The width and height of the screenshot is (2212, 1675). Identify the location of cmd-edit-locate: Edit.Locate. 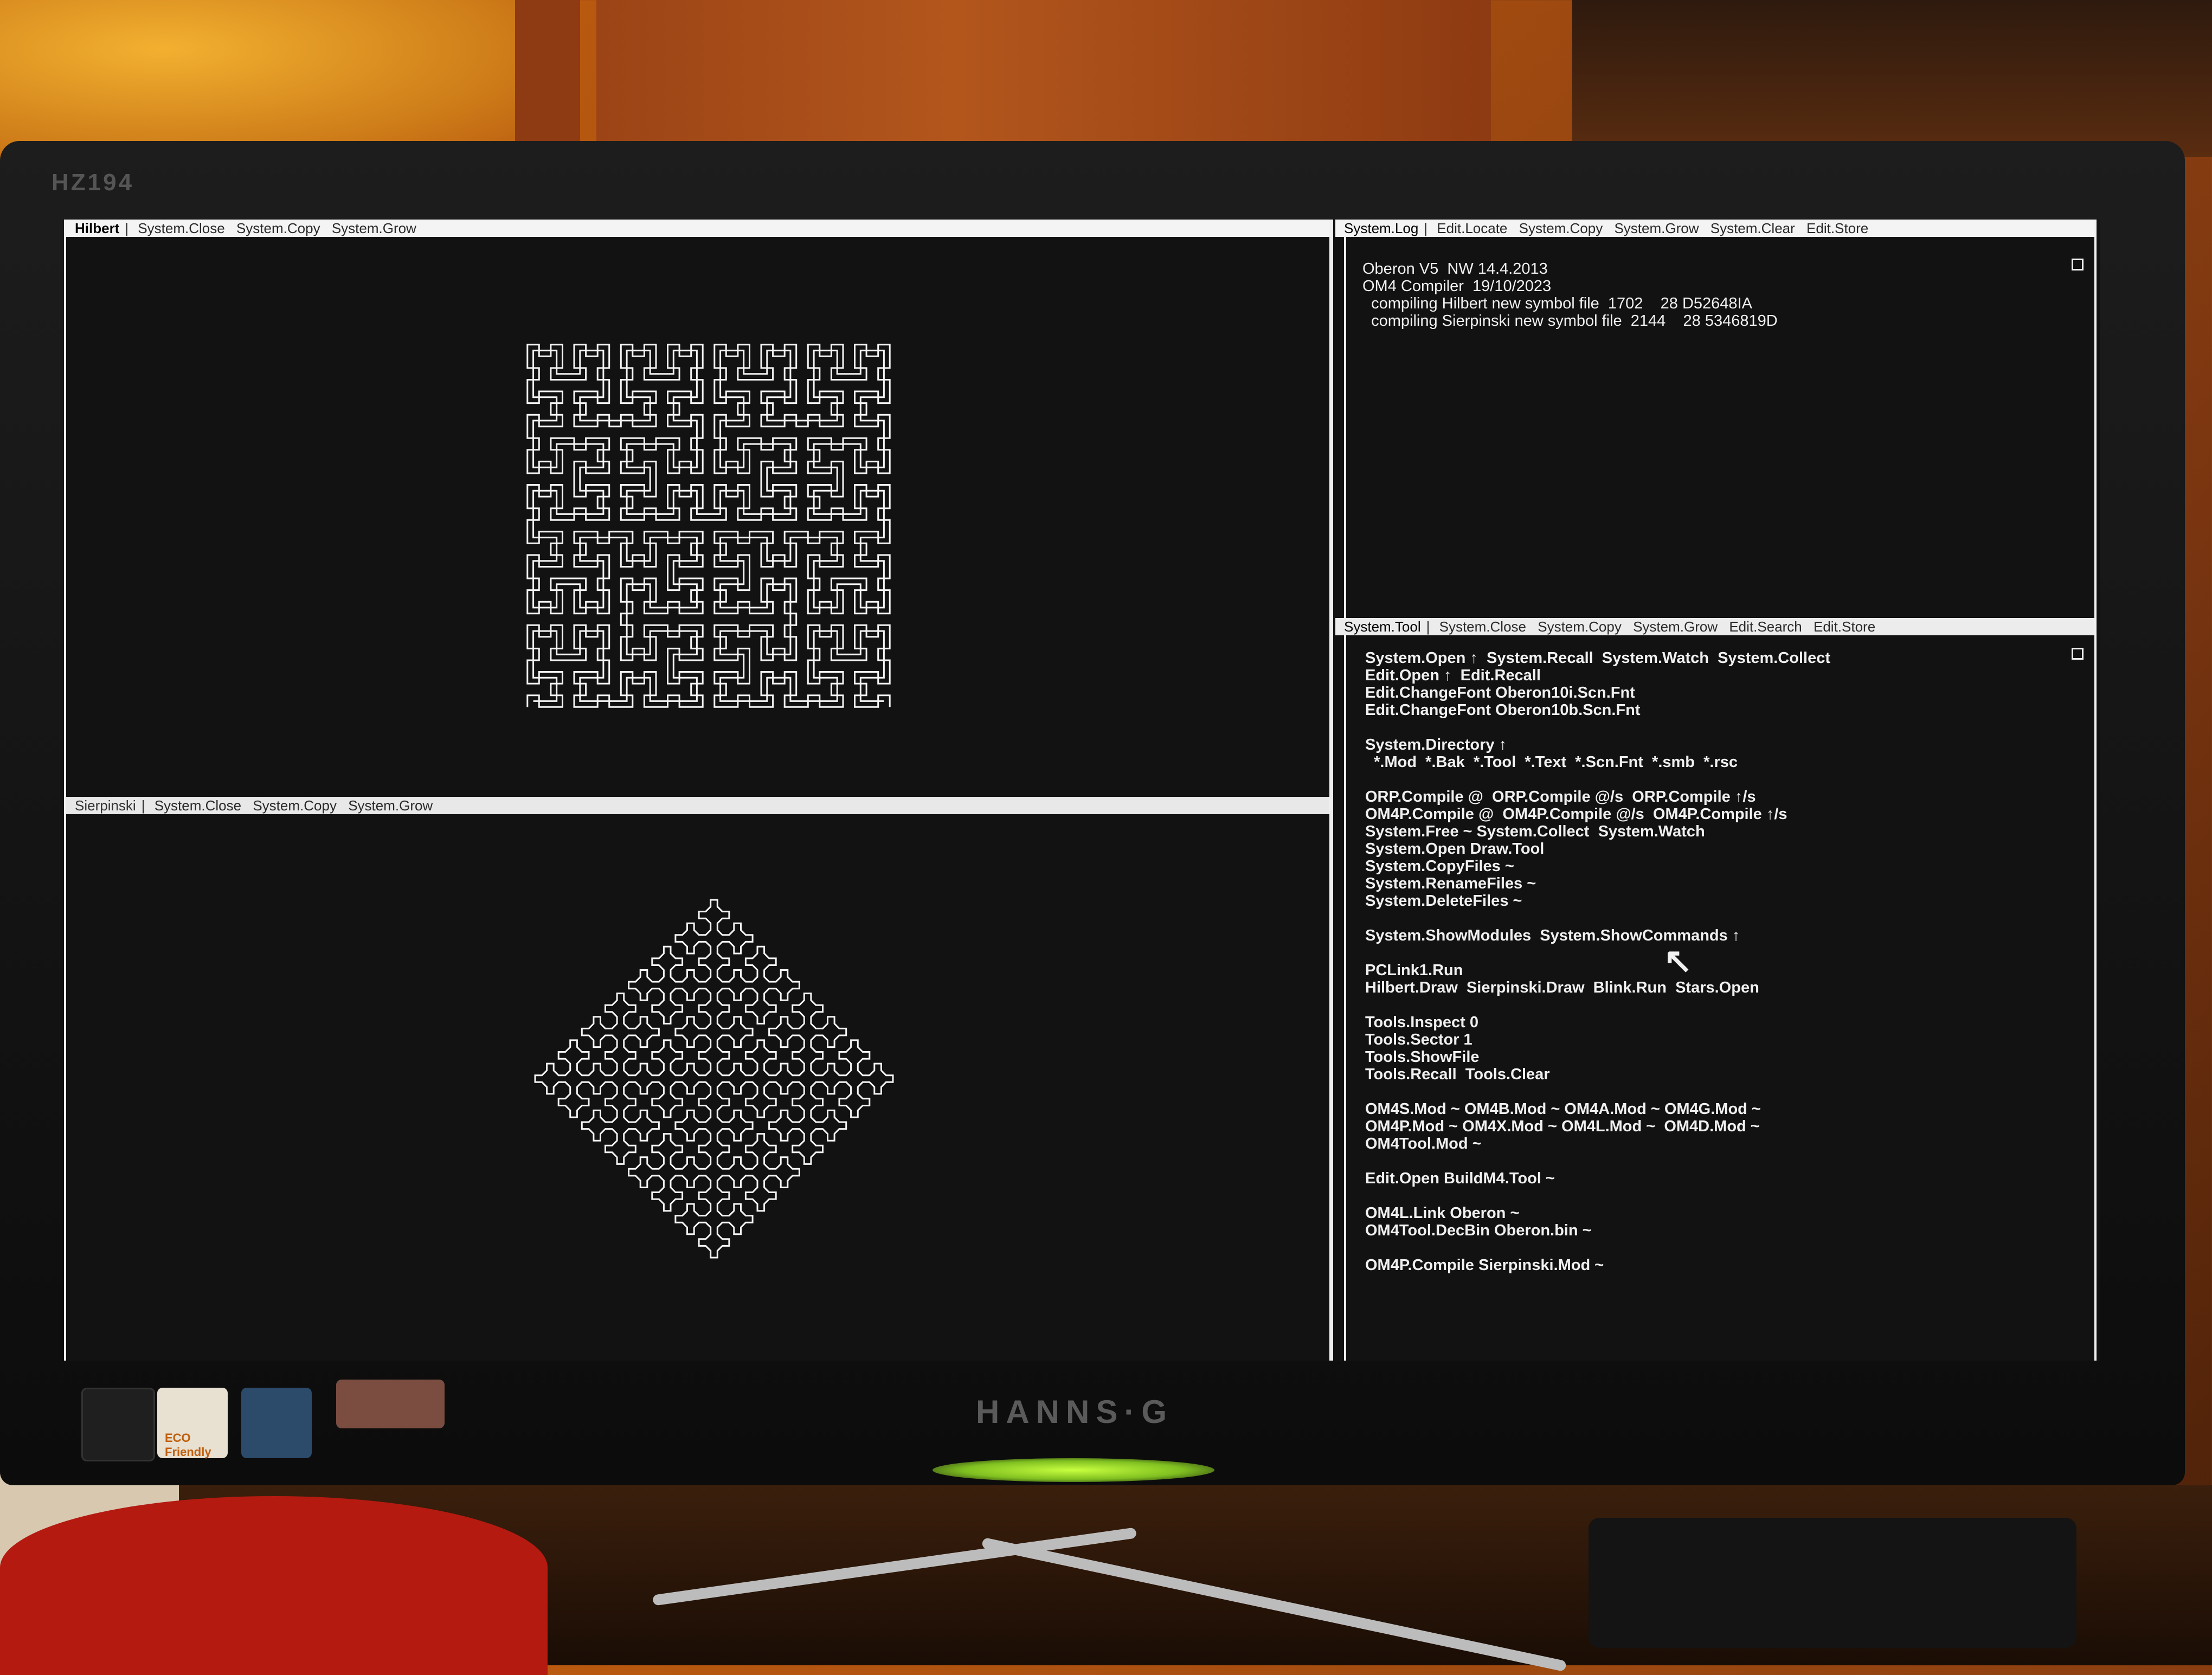
(1472, 228).